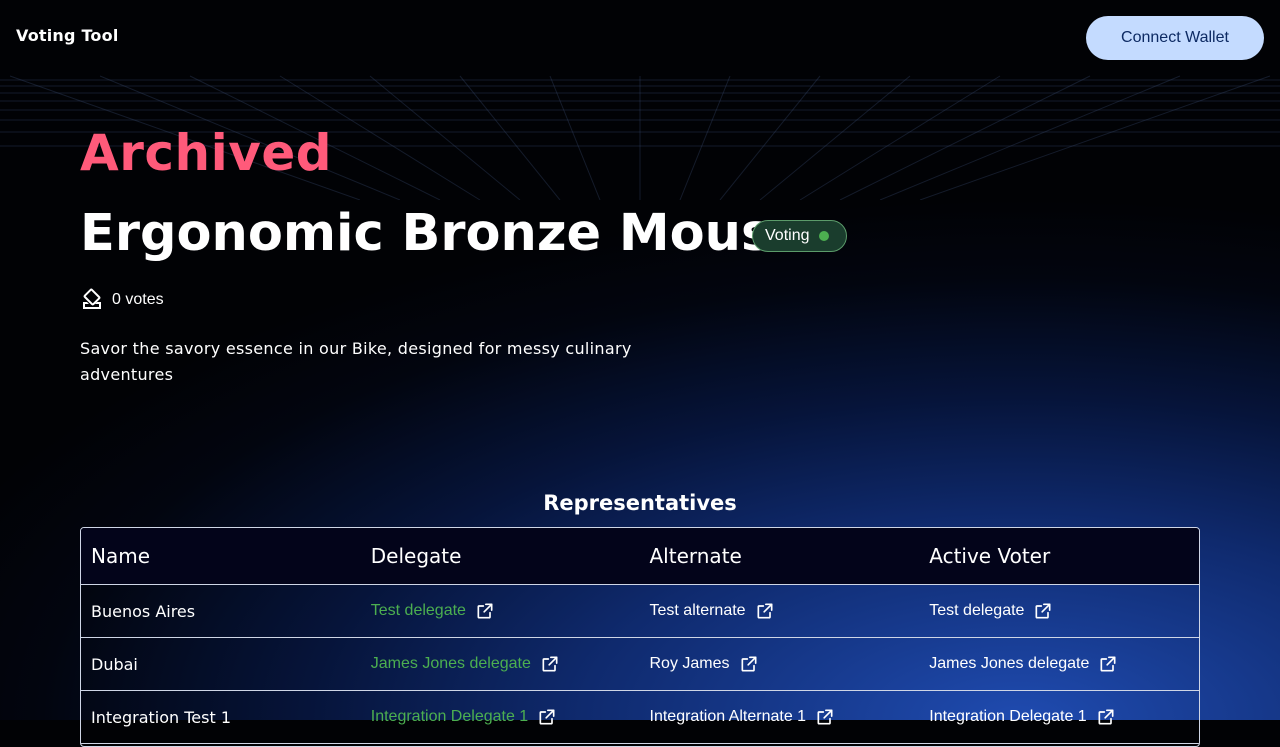  I want to click on vote-count-text: 0 votes, so click(138, 299).